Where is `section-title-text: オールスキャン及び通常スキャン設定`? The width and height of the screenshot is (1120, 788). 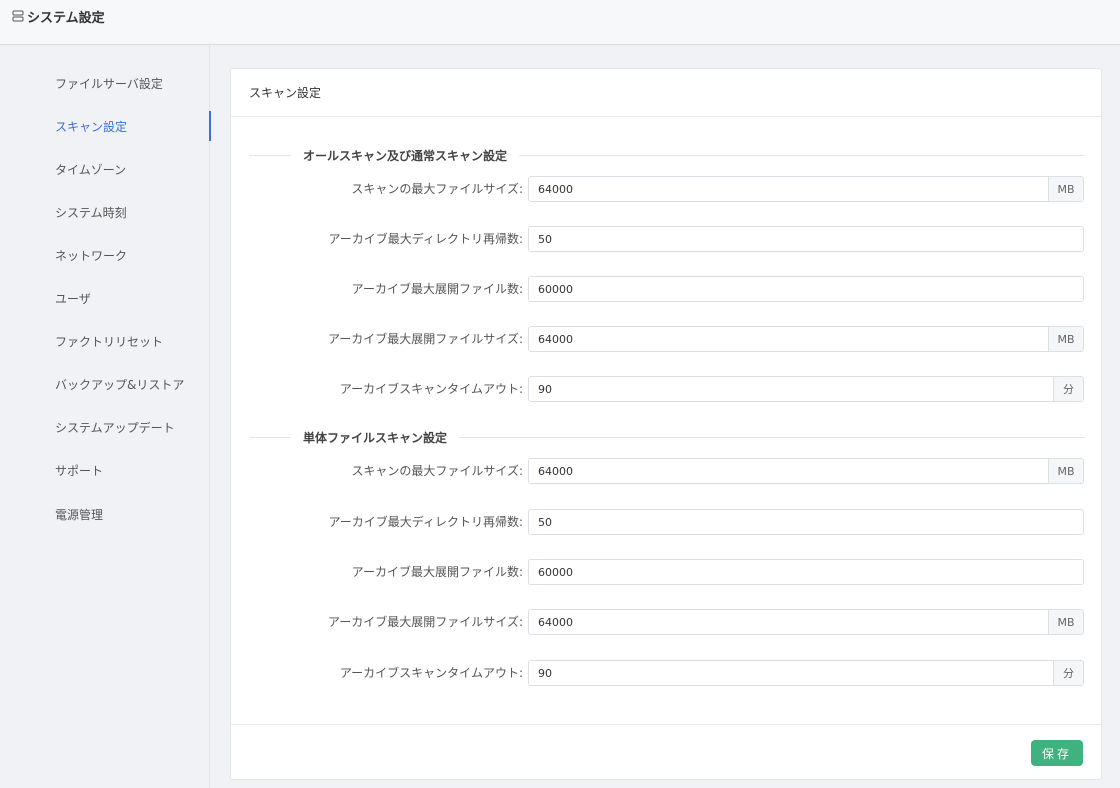
section-title-text: オールスキャン及び通常スキャン設定 is located at coordinates (405, 155).